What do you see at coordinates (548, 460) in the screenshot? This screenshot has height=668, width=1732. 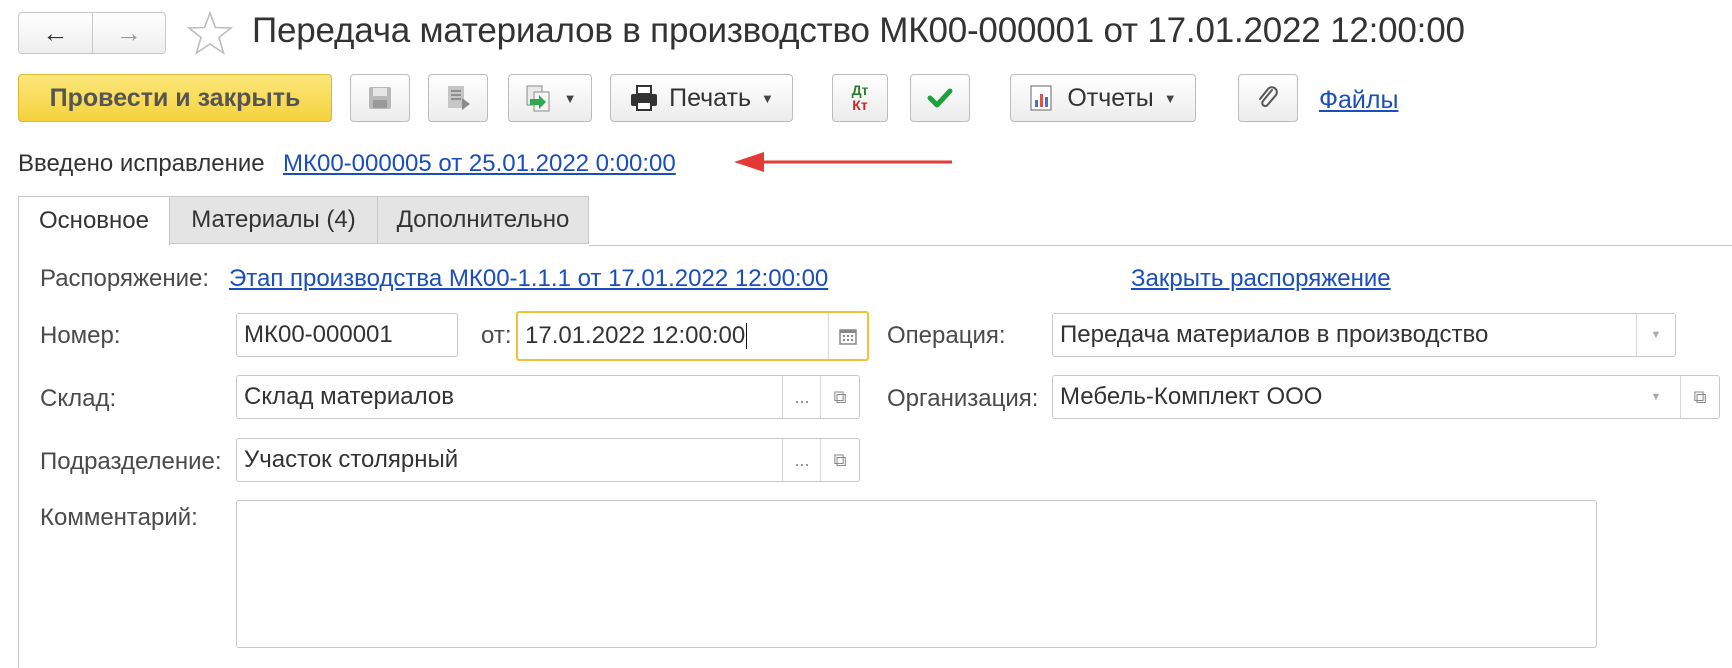 I see `department-field: Участок столярный ... ⧉` at bounding box center [548, 460].